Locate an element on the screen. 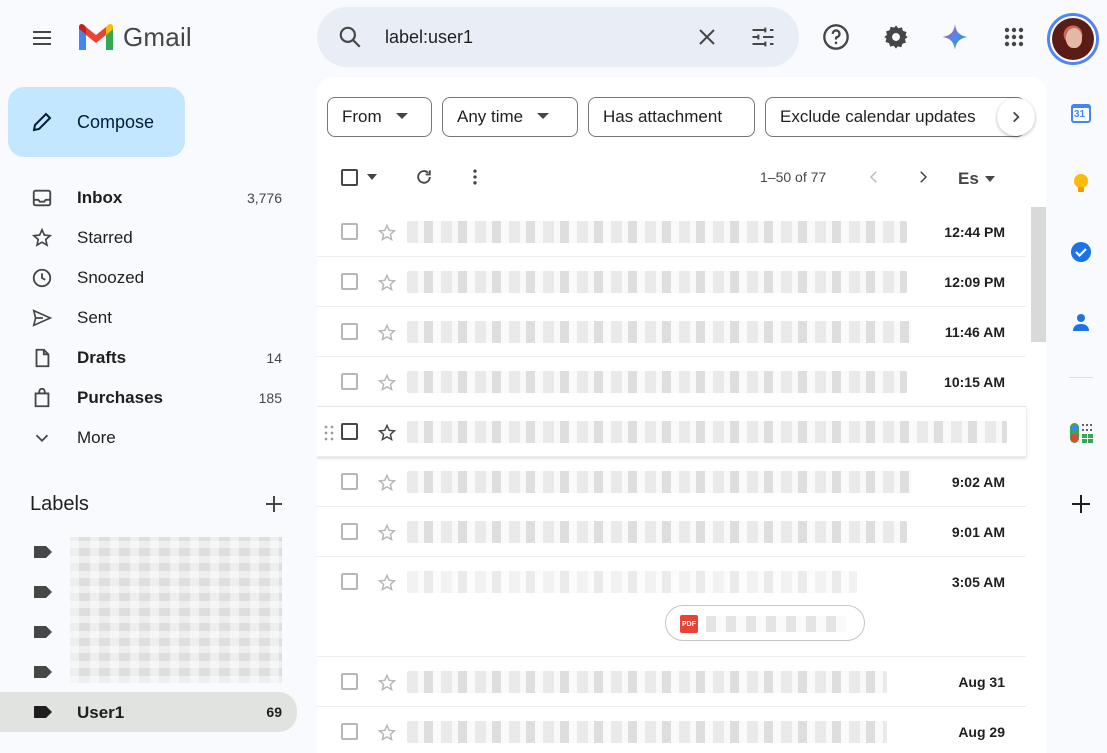 This screenshot has height=753, width=1107. filter-chip-any-time: Any time is located at coordinates (510, 117).